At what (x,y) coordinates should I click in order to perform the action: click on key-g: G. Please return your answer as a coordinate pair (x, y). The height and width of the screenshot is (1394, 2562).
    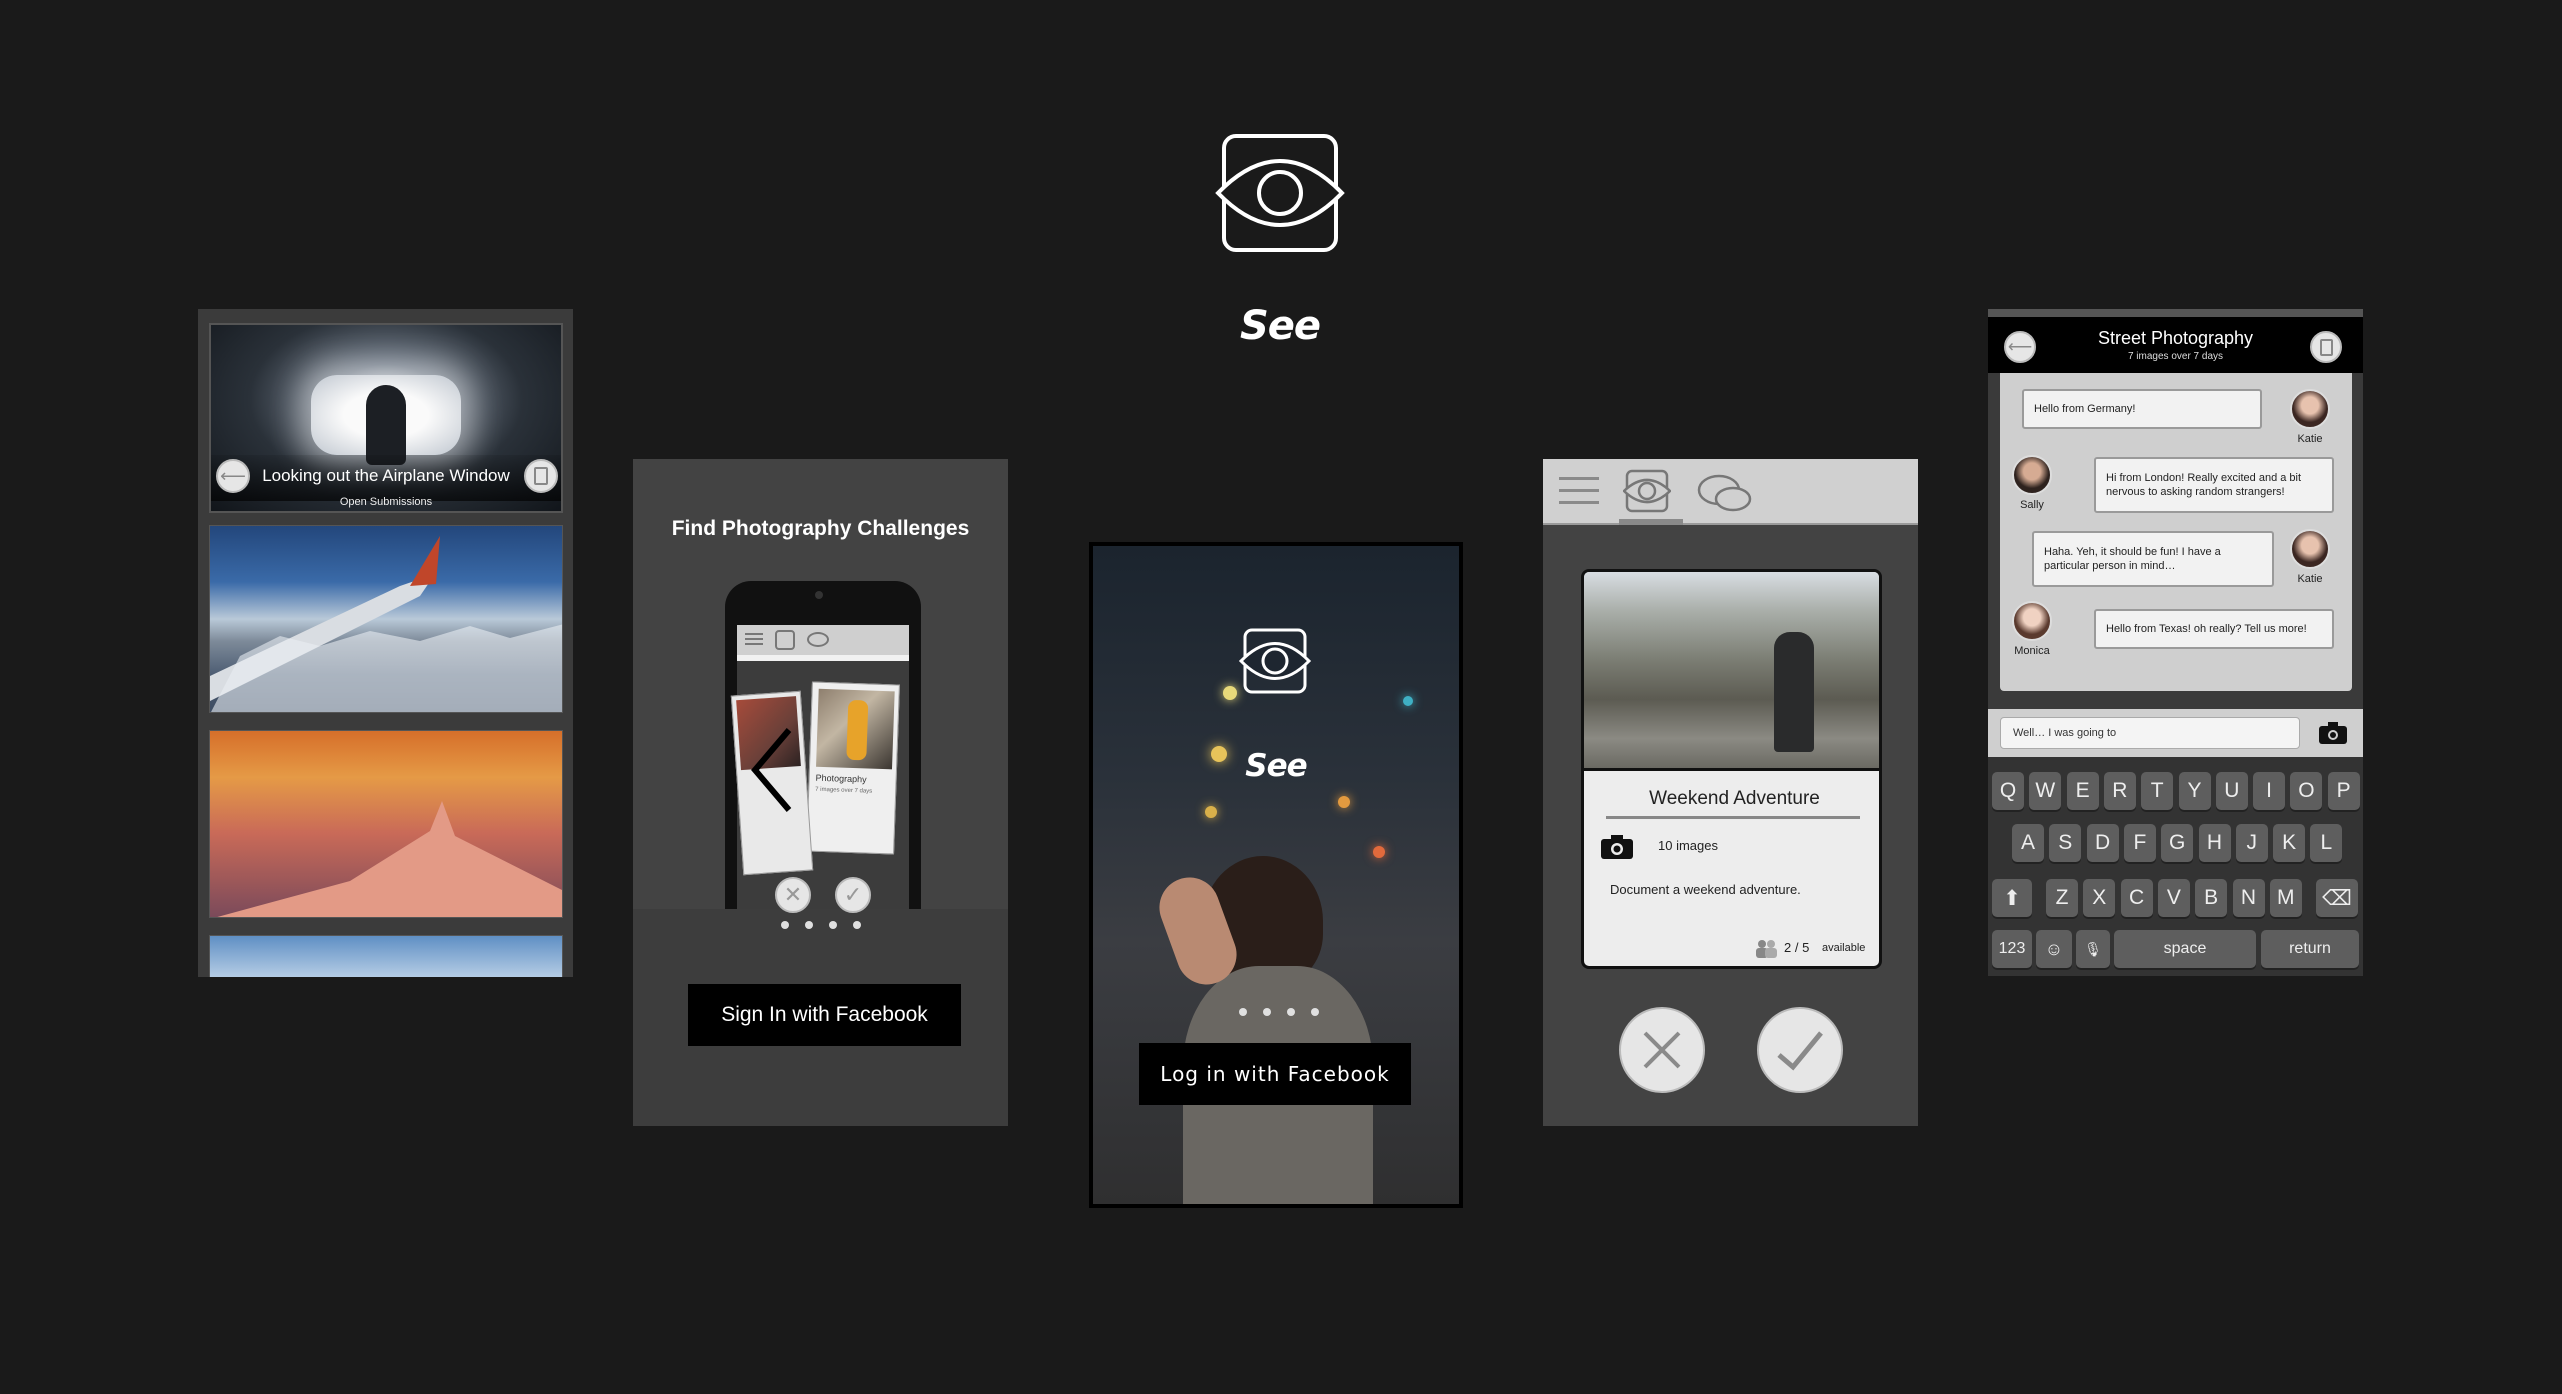
    Looking at the image, I should click on (2177, 843).